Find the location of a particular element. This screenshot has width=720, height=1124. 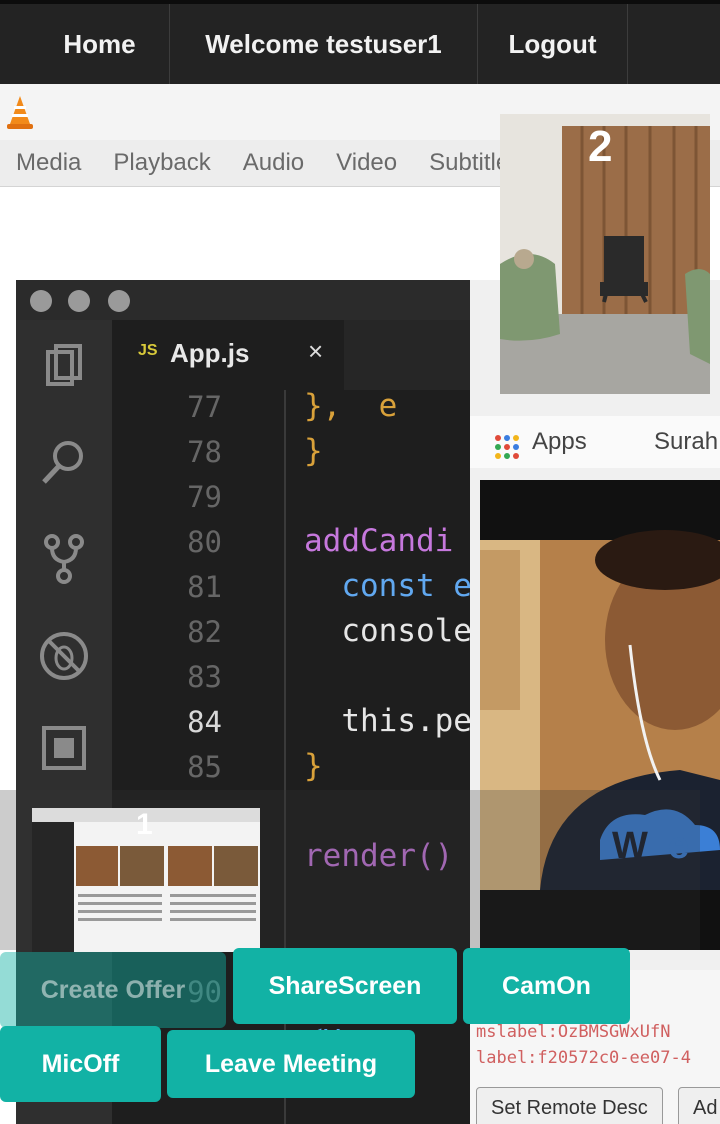

editor-tab-bar: JS App.js × is located at coordinates (292, 355).